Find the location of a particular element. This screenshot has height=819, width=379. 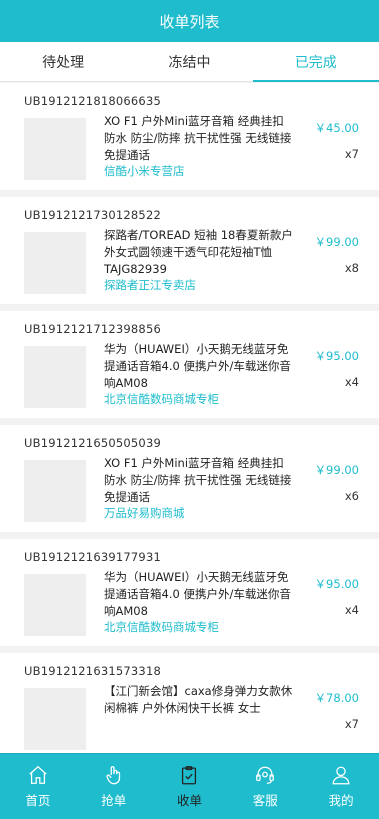

shop-name: 探路者正江专卖店 is located at coordinates (150, 285).